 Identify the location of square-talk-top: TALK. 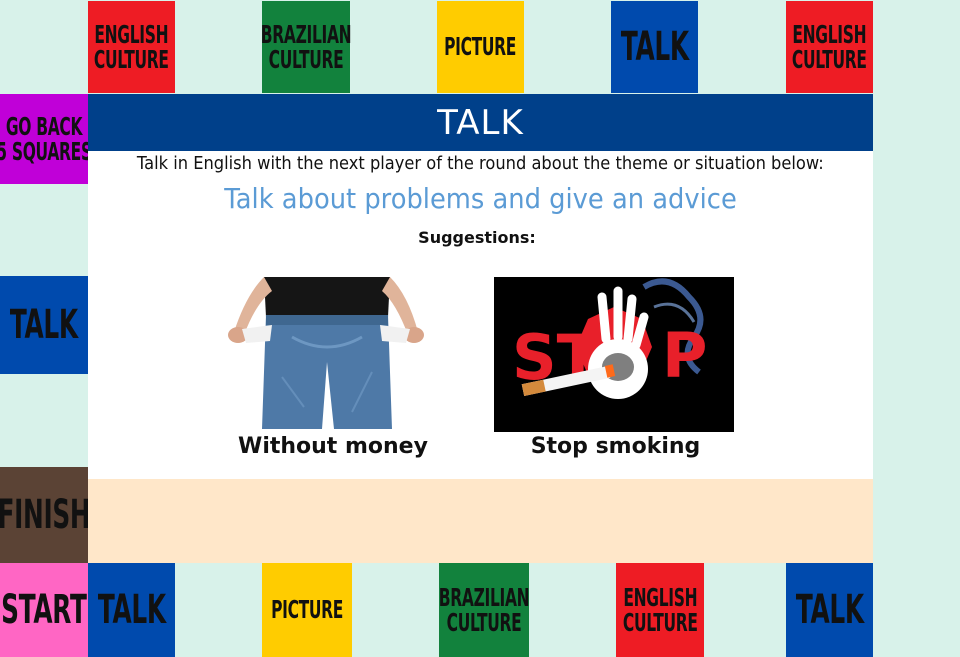
(654, 47).